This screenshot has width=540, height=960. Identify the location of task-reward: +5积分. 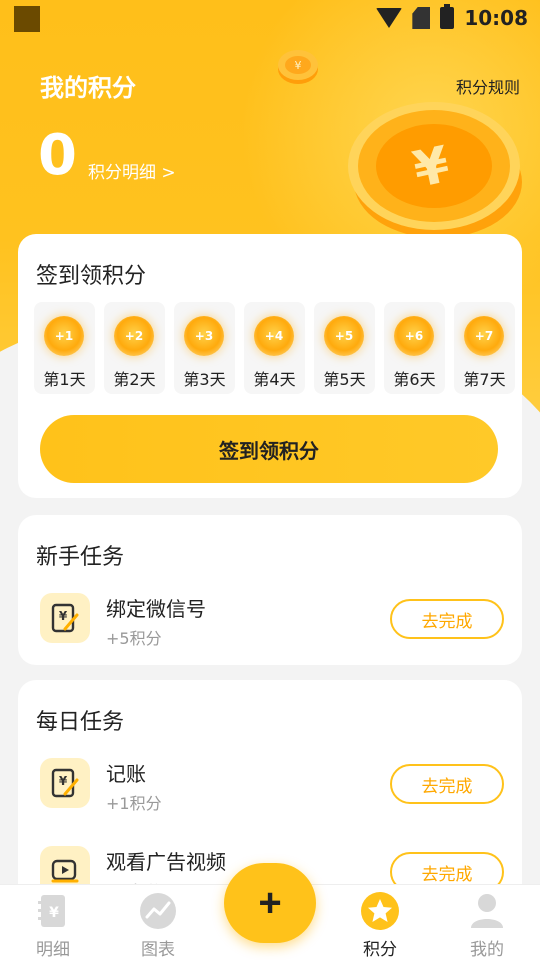
(134, 638).